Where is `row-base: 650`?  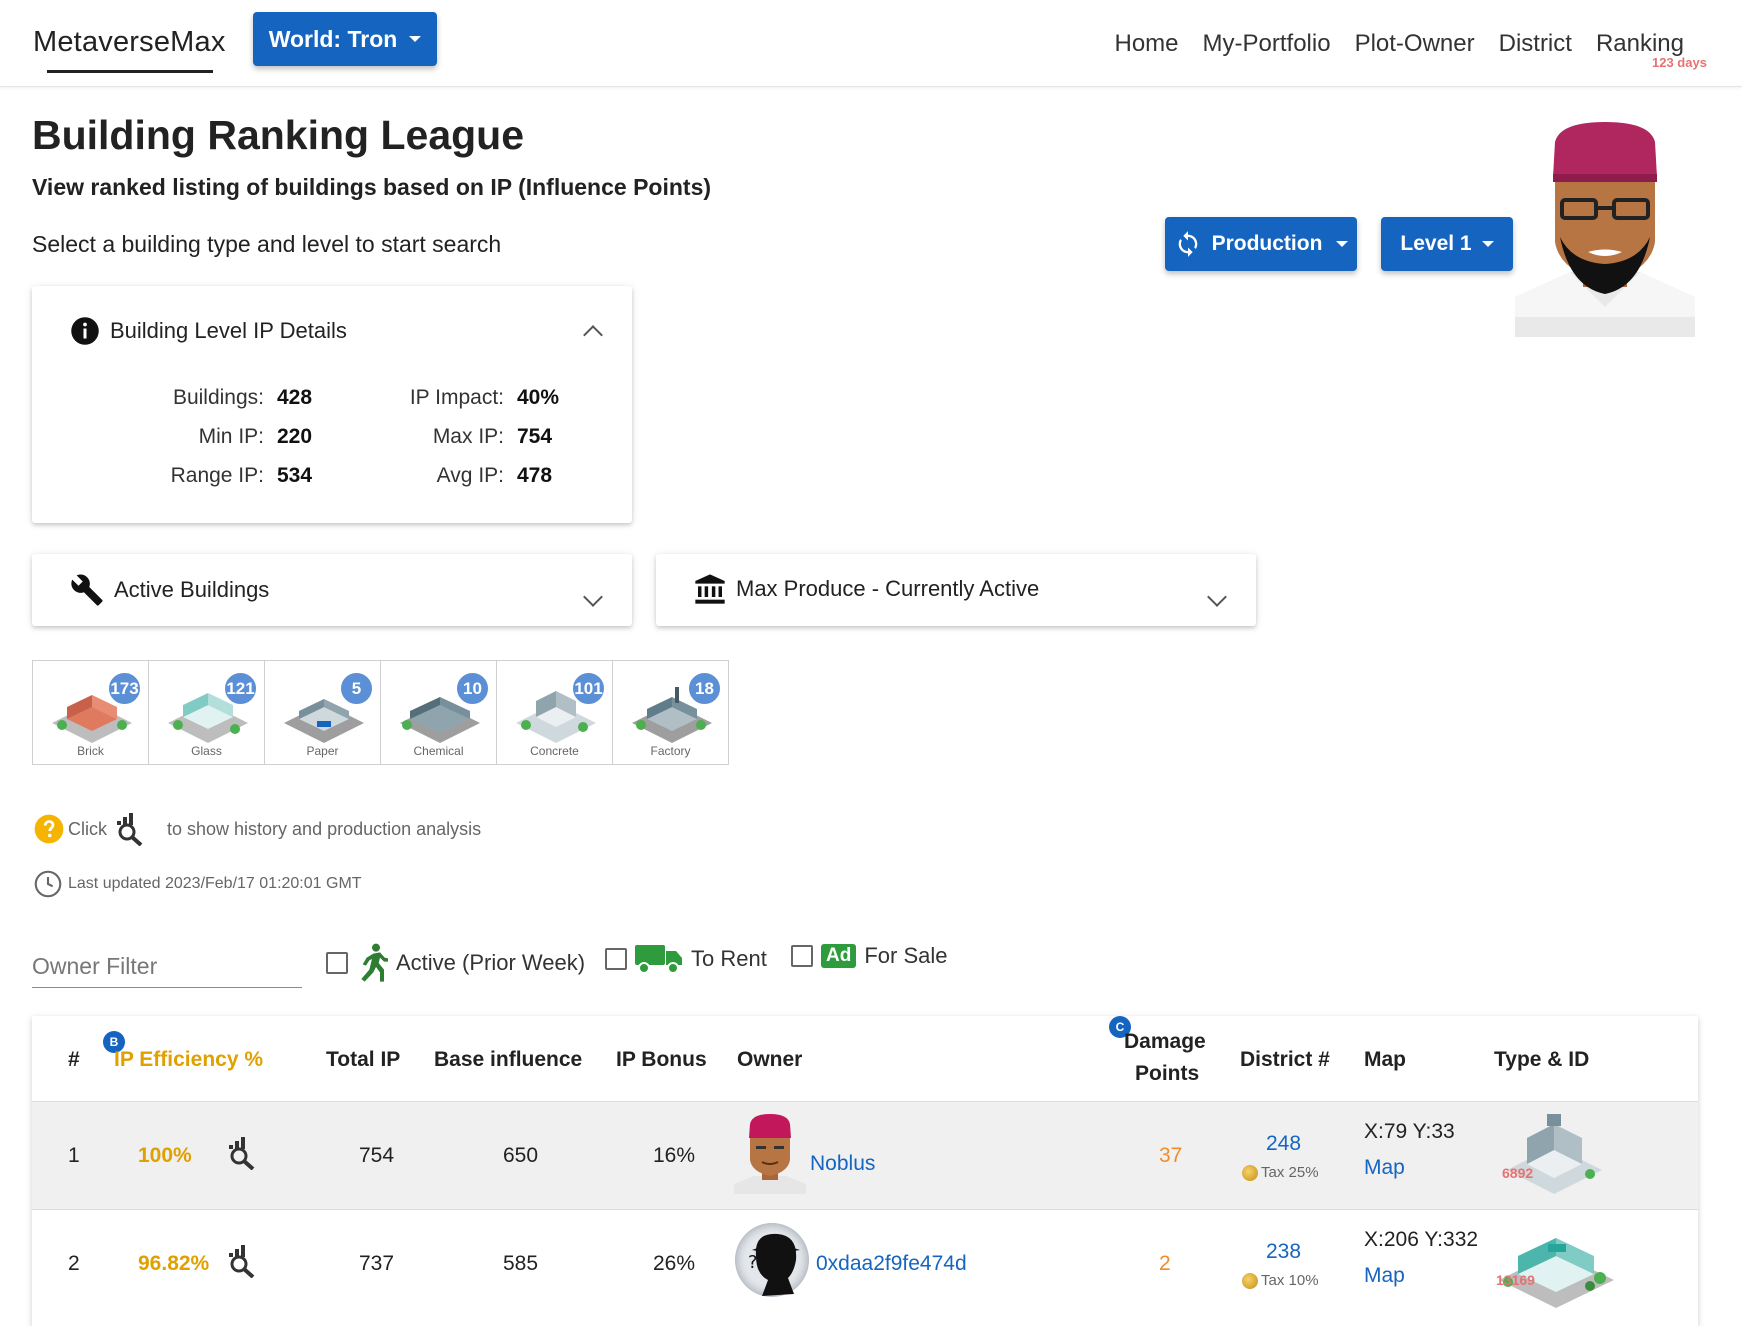 row-base: 650 is located at coordinates (521, 1155).